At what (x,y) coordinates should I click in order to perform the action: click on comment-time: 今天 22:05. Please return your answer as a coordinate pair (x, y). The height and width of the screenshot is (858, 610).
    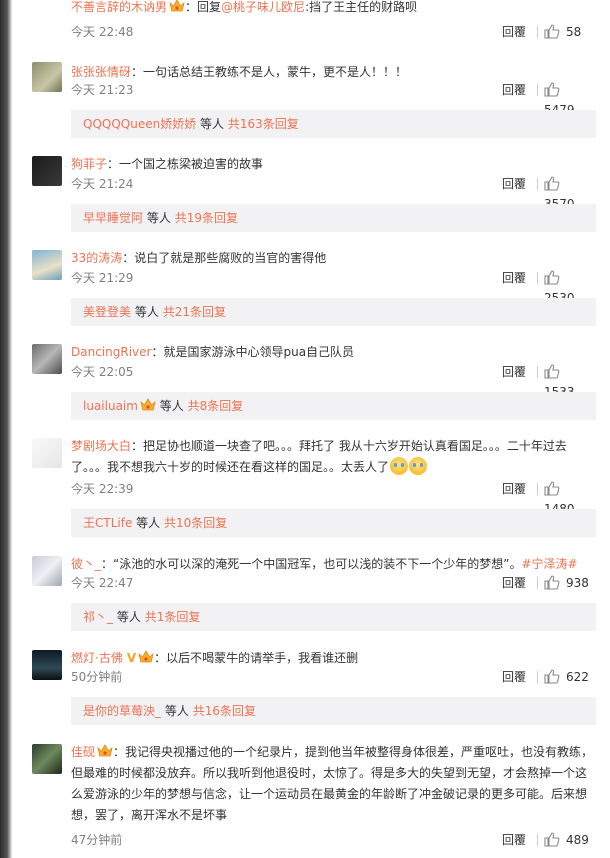
    Looking at the image, I should click on (102, 372).